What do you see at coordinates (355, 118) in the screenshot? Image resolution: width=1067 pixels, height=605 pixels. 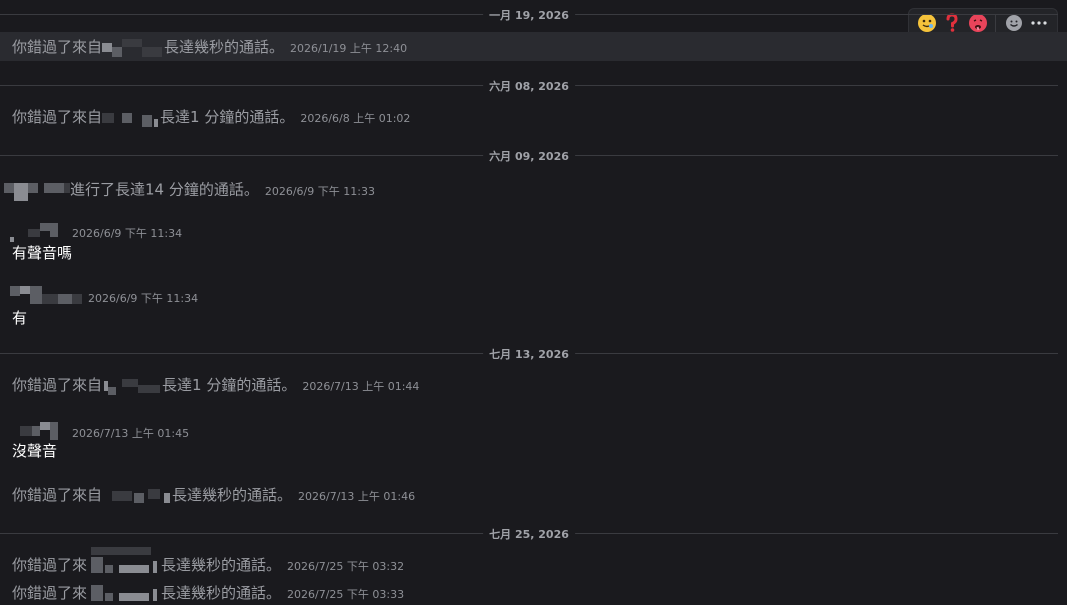 I see `message-timestamp: 2026/6/8 上午 01:02` at bounding box center [355, 118].